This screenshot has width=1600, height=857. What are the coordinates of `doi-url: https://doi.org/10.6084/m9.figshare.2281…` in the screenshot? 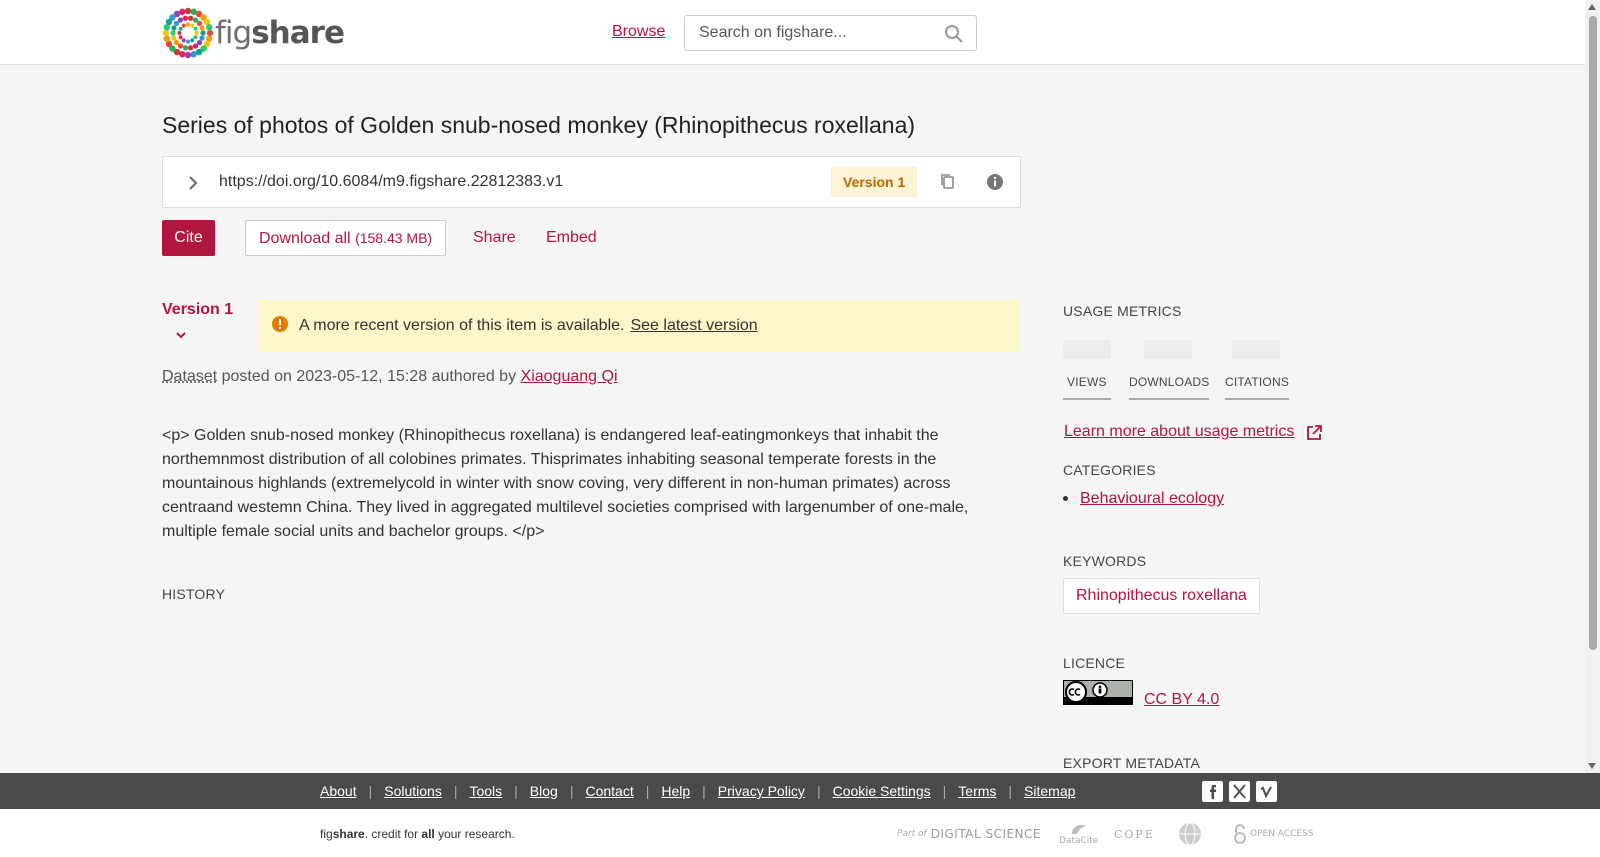 It's located at (391, 181).